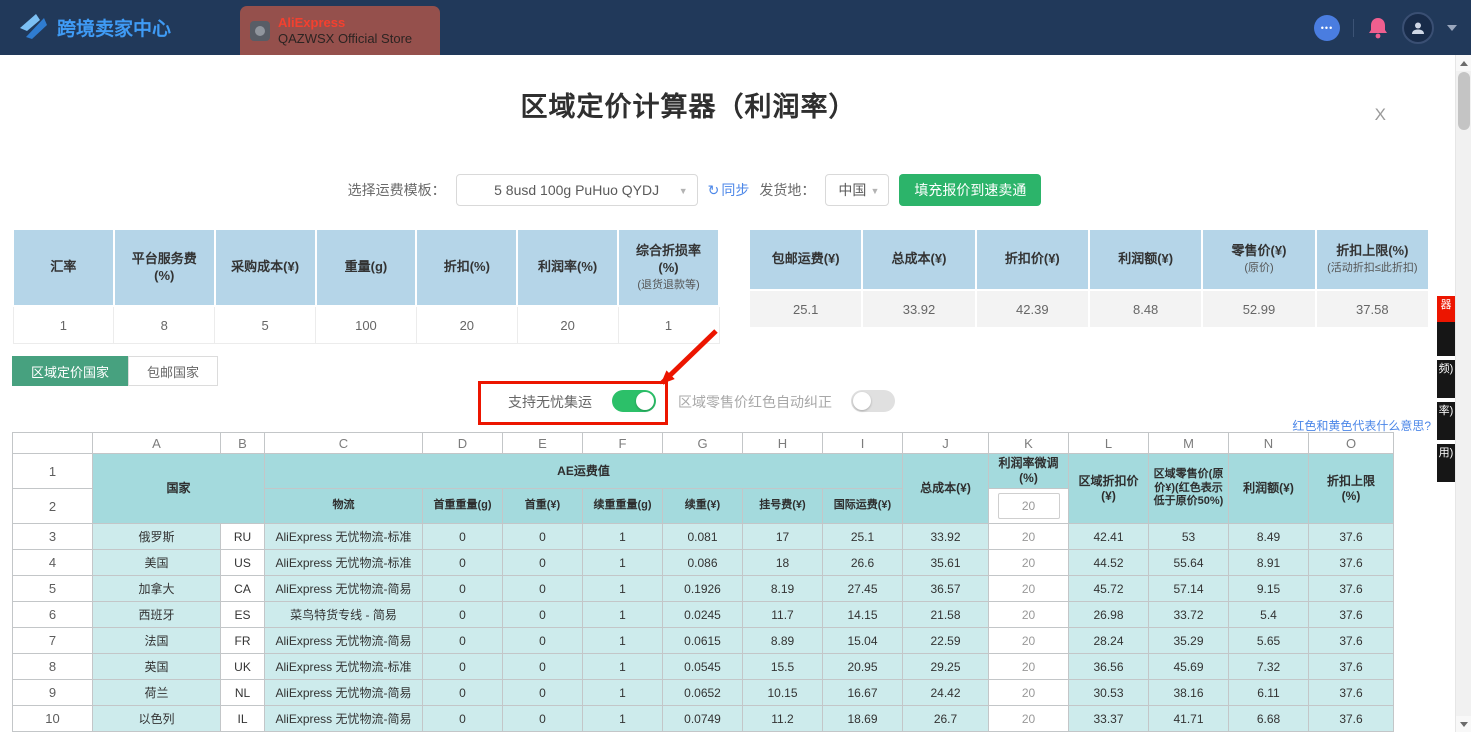 This screenshot has height=732, width=1471. Describe the element at coordinates (366, 267) in the screenshot. I see `params-header-cell: 重量(g)` at that location.